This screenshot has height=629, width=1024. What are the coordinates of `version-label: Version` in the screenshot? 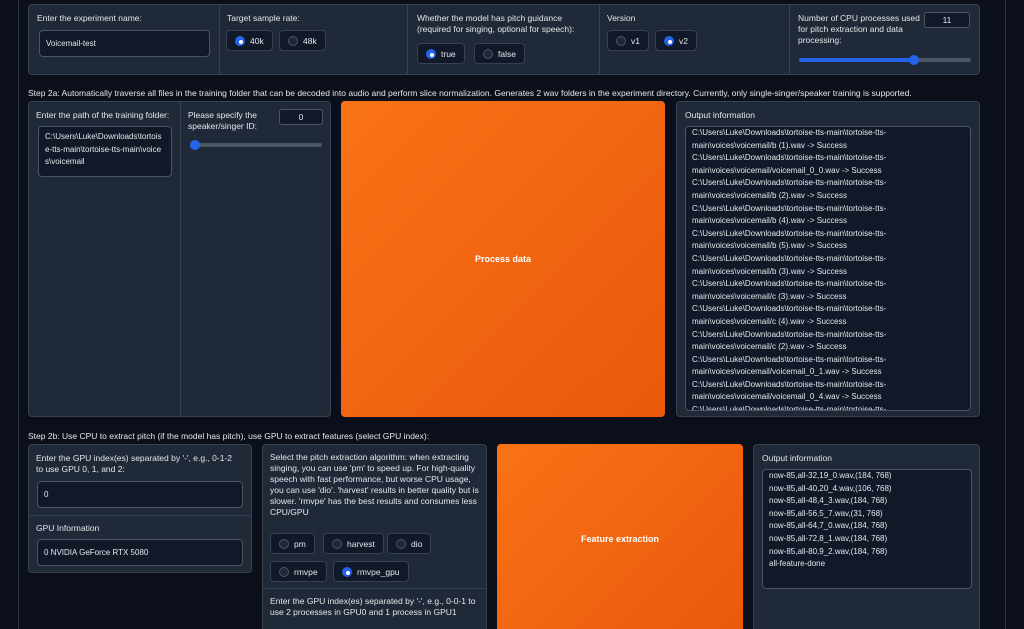 It's located at (621, 18).